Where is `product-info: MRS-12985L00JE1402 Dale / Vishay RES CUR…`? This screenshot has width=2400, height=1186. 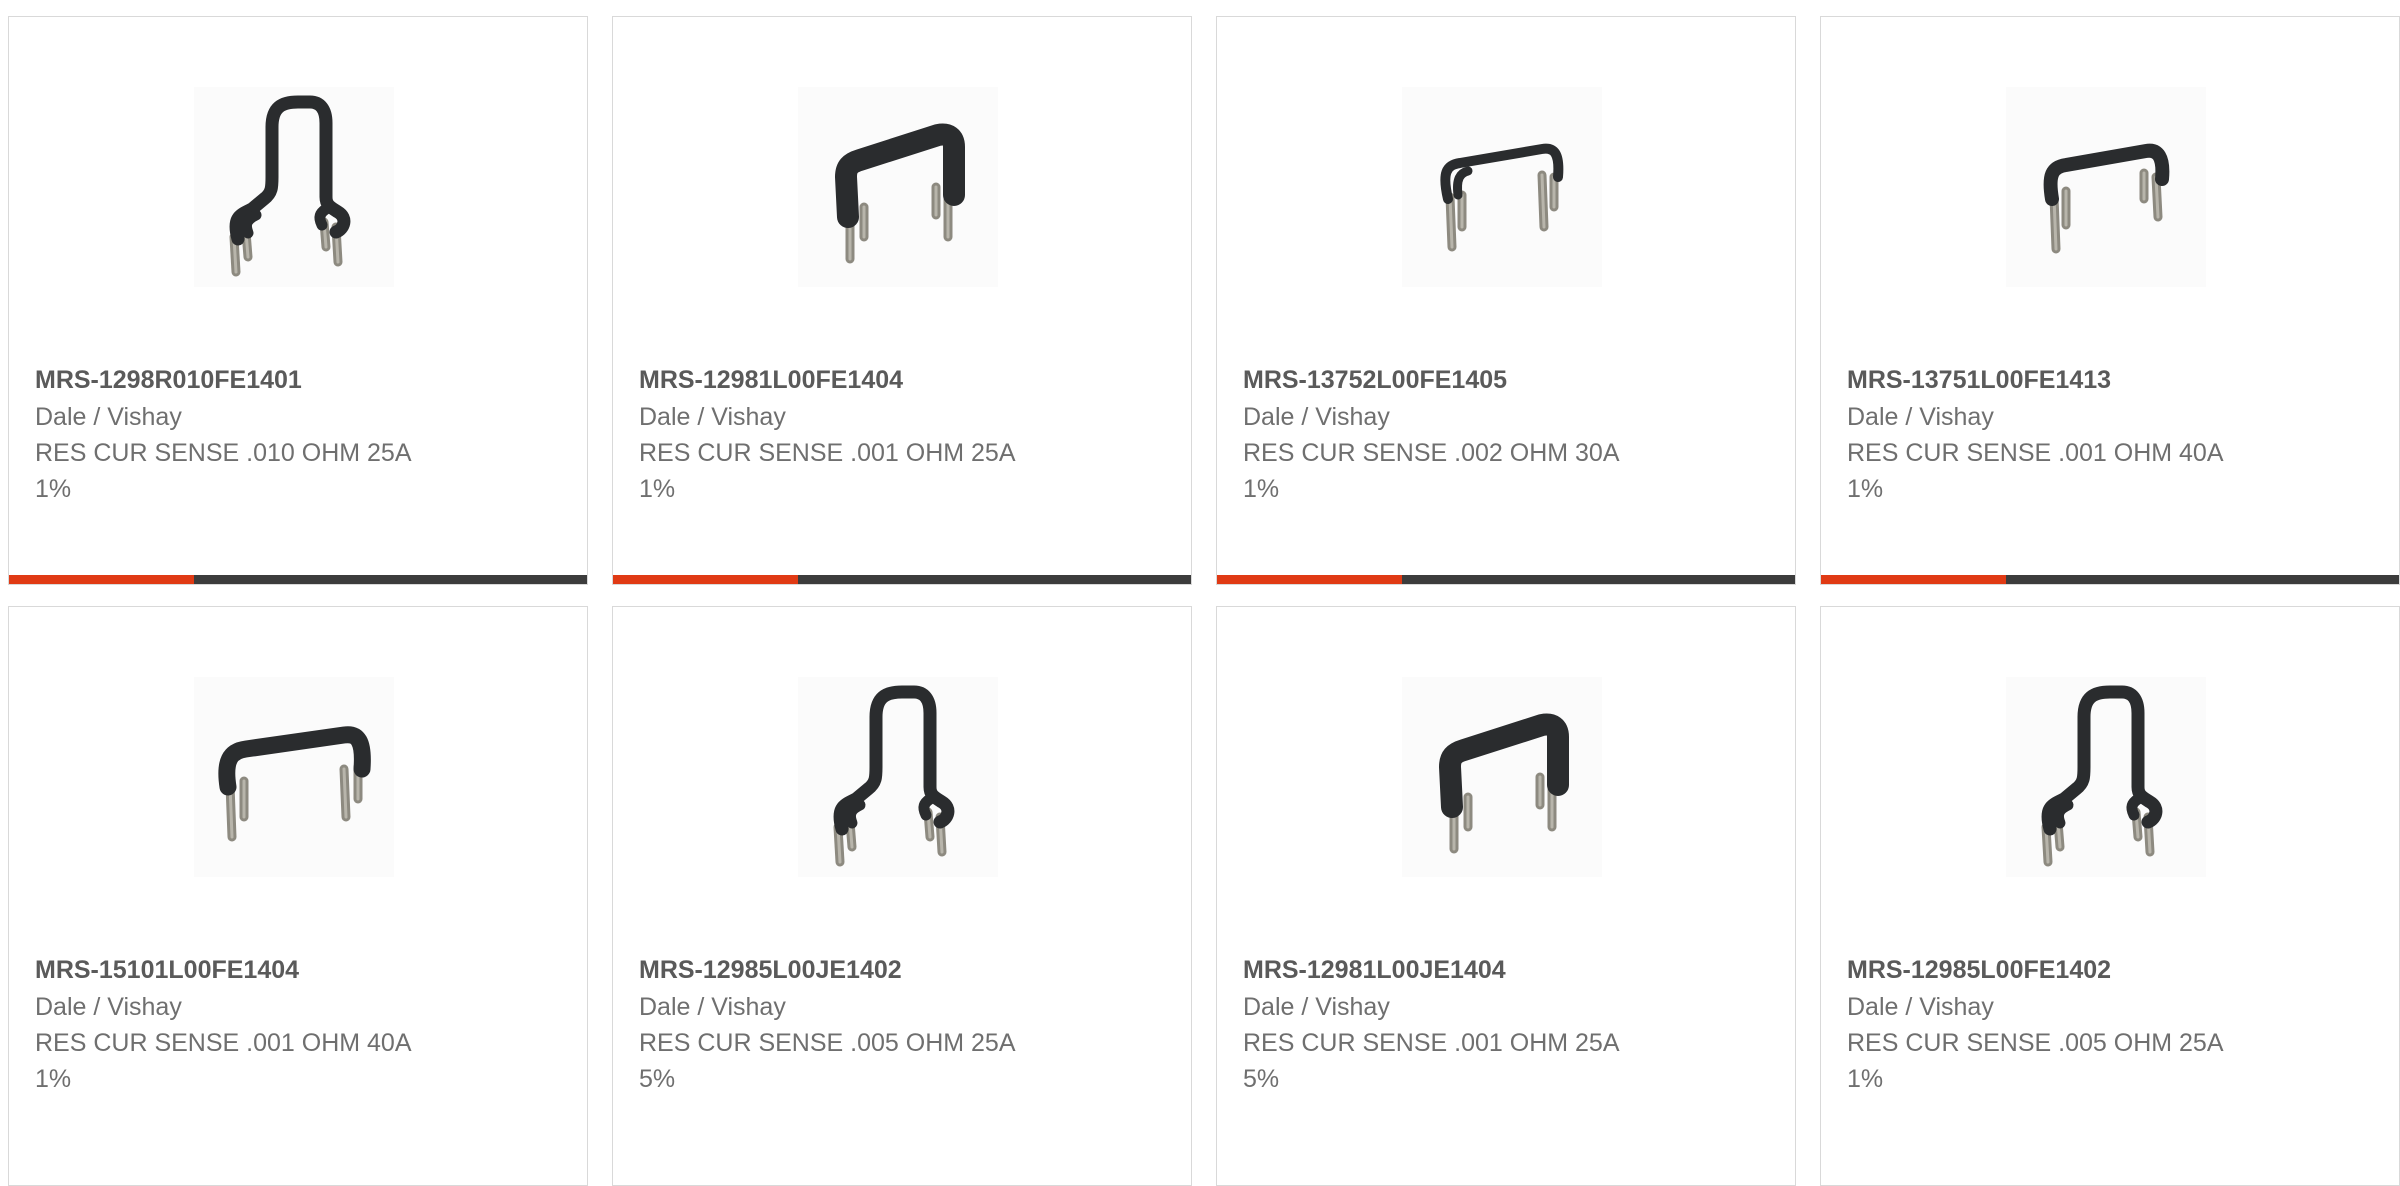
product-info: MRS-12985L00JE1402 Dale / Vishay RES CUR… is located at coordinates (899, 1024).